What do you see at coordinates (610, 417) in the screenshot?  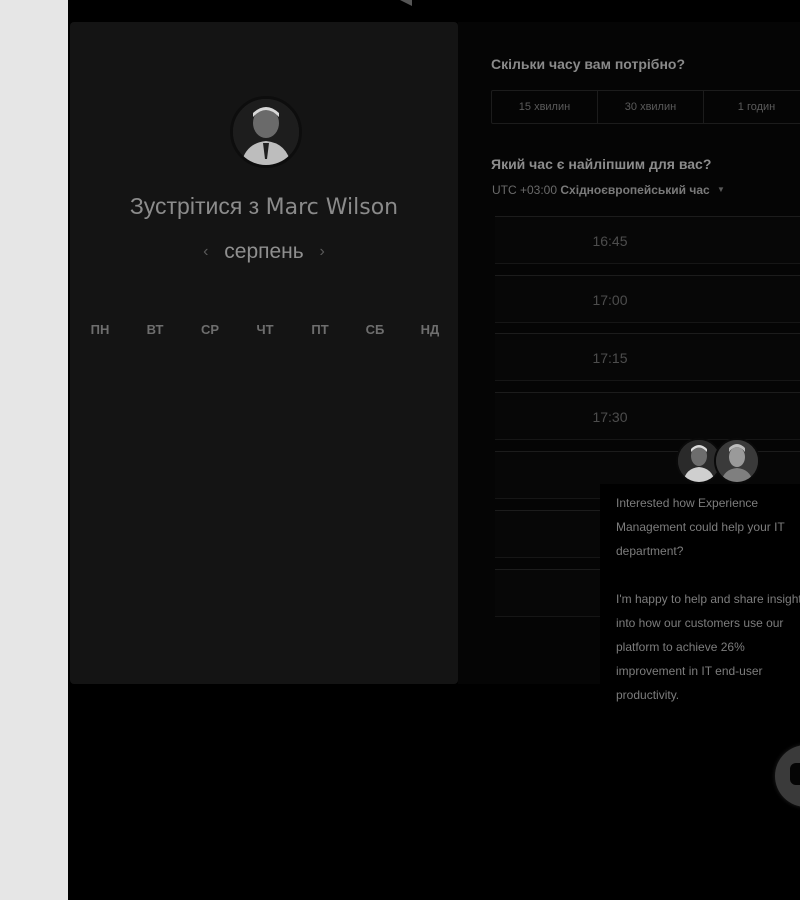 I see `time-slot-label: 17:30` at bounding box center [610, 417].